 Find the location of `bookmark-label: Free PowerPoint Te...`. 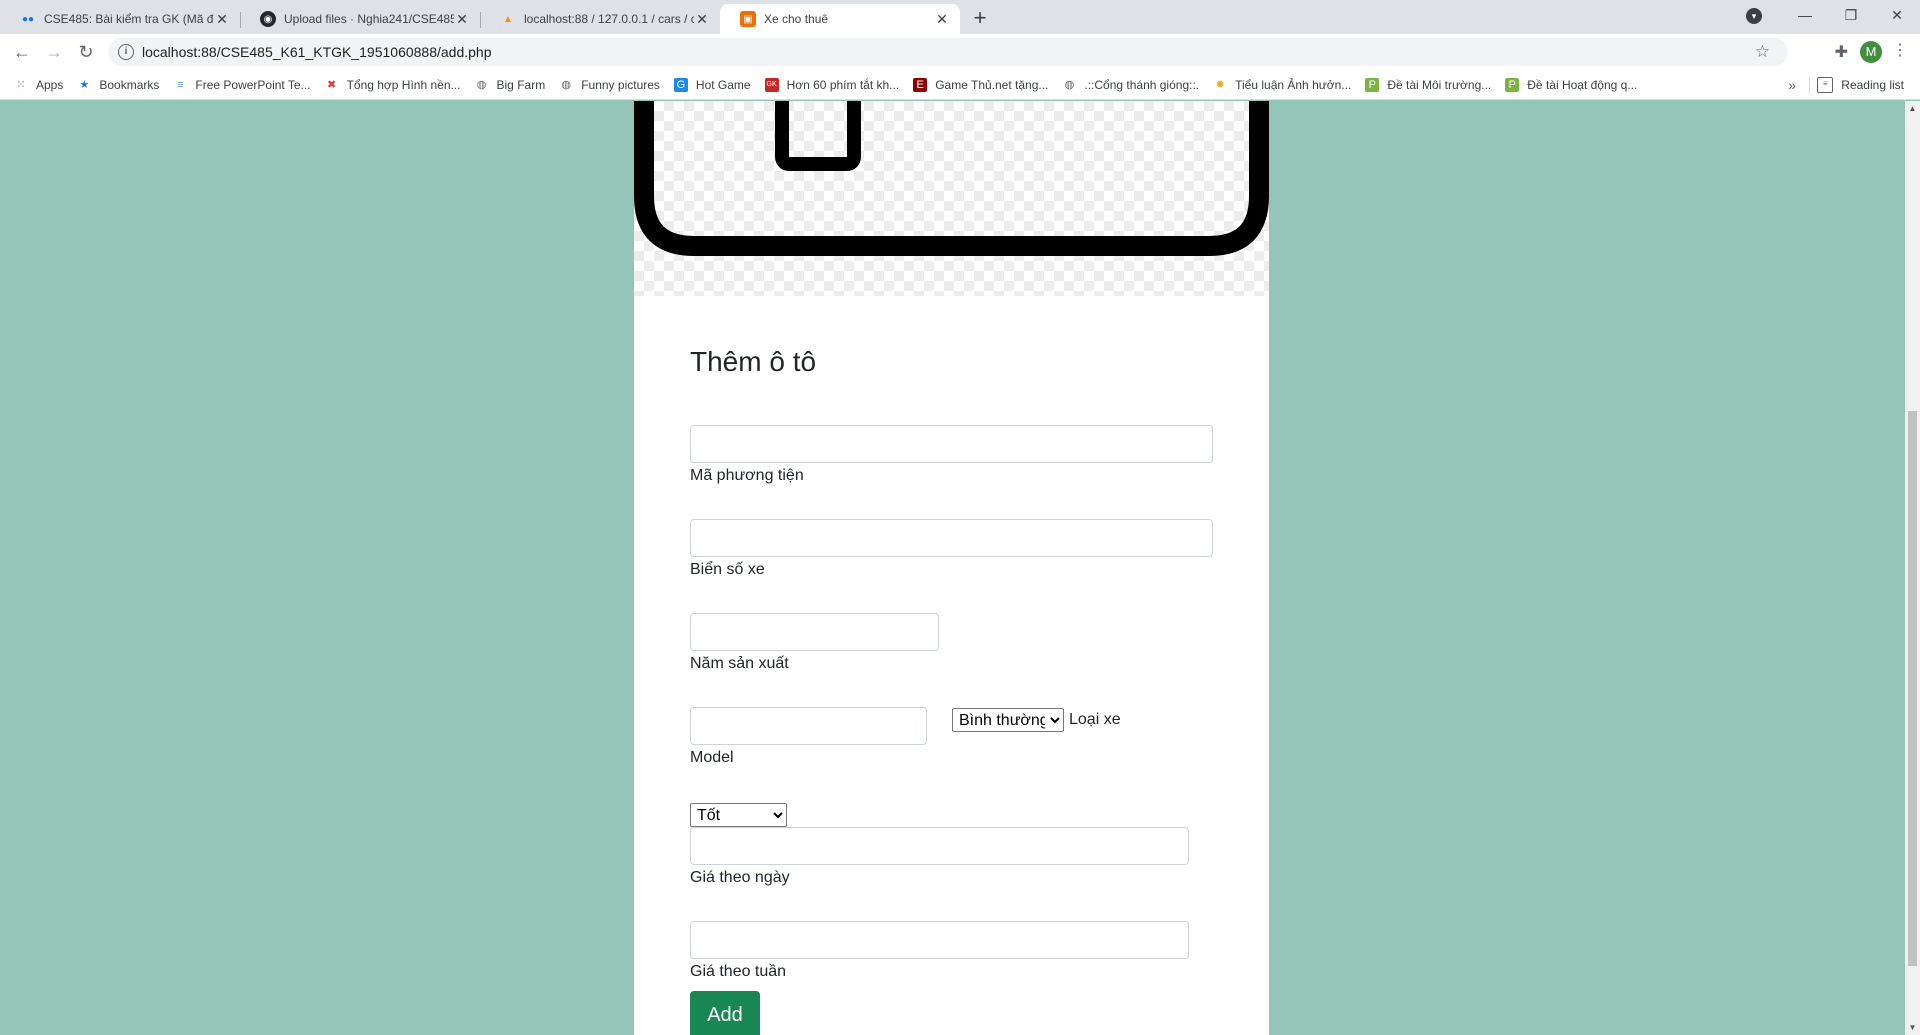

bookmark-label: Free PowerPoint Te... is located at coordinates (253, 84).